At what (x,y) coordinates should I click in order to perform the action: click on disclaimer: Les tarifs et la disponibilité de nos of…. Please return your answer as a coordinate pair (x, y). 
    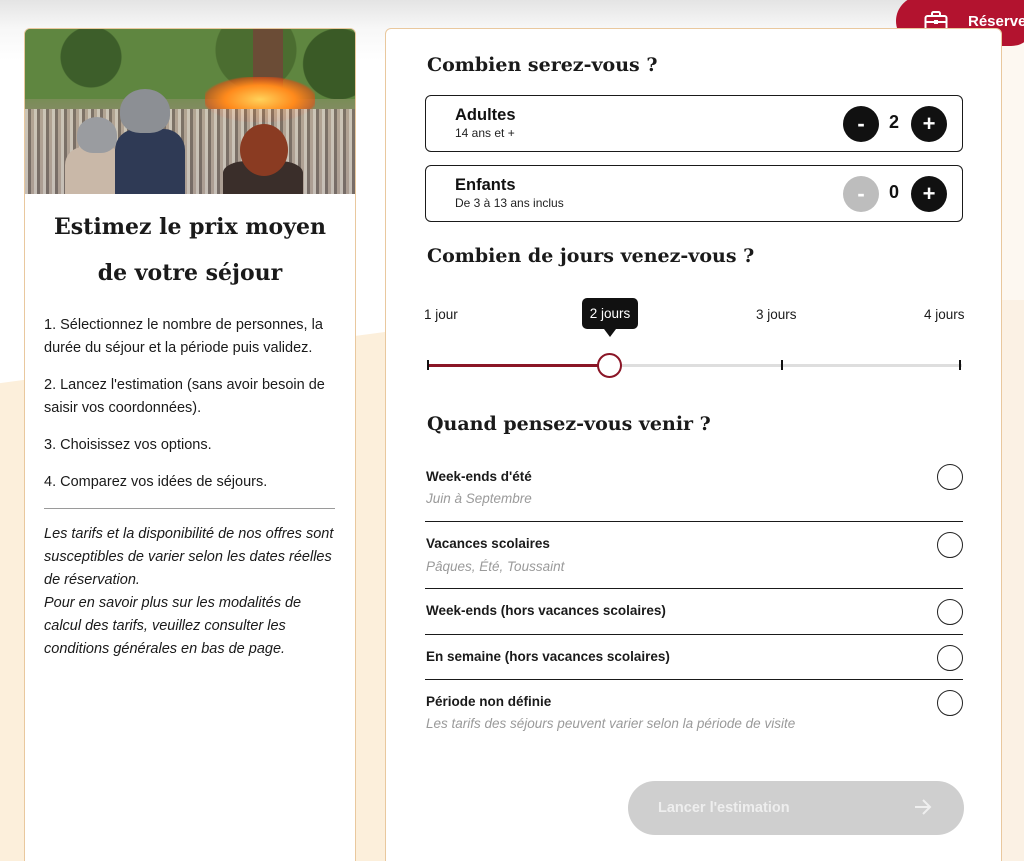
    Looking at the image, I should click on (190, 585).